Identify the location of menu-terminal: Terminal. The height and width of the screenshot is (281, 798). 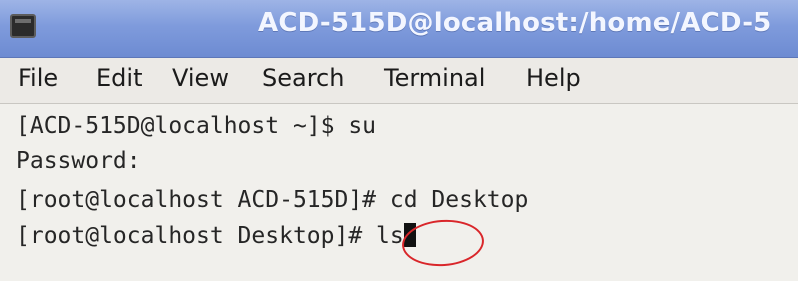
(434, 78).